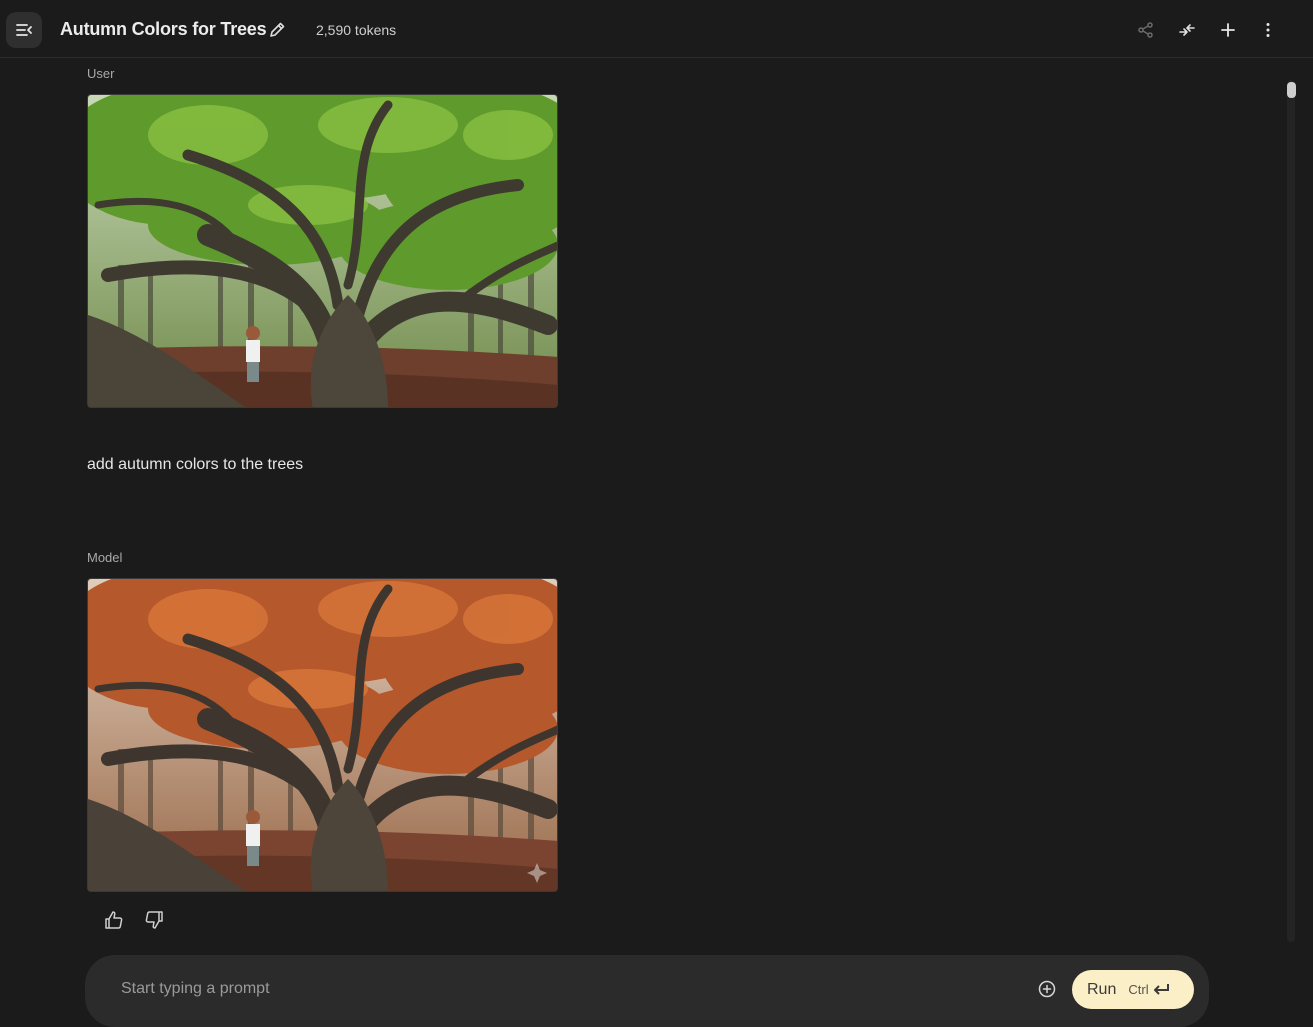 The width and height of the screenshot is (1313, 1027). Describe the element at coordinates (656, 29) in the screenshot. I see `top-bar: Autumn Colors for Trees 2,590 tokens` at that location.